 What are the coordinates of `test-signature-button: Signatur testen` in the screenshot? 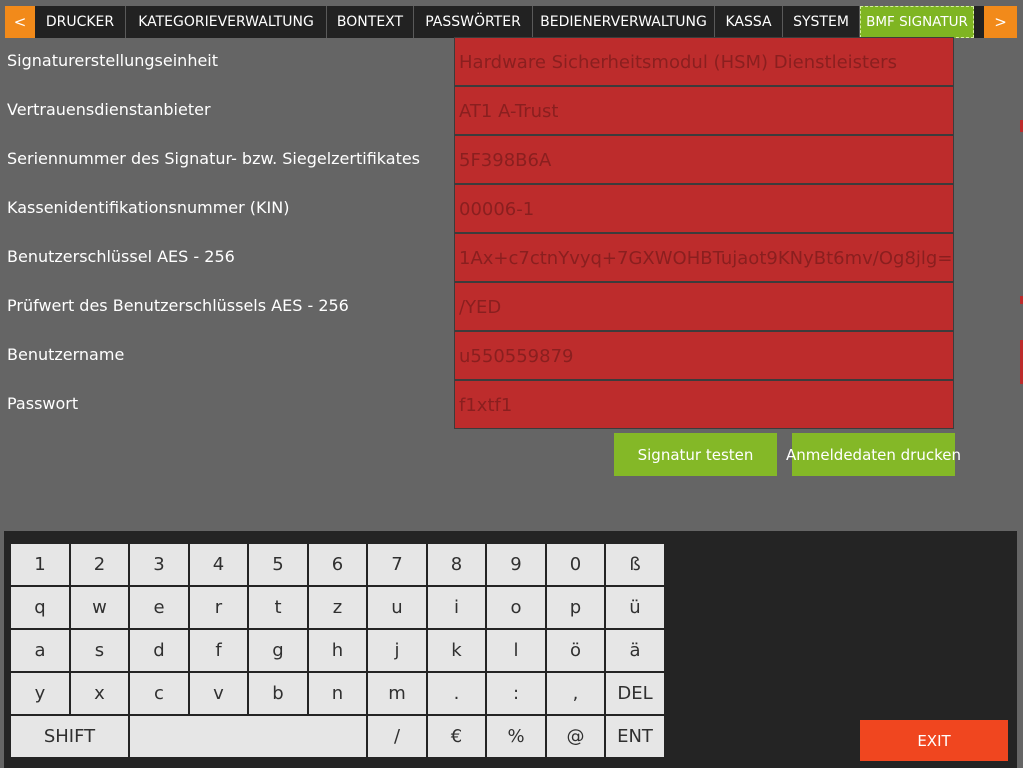 It's located at (695, 454).